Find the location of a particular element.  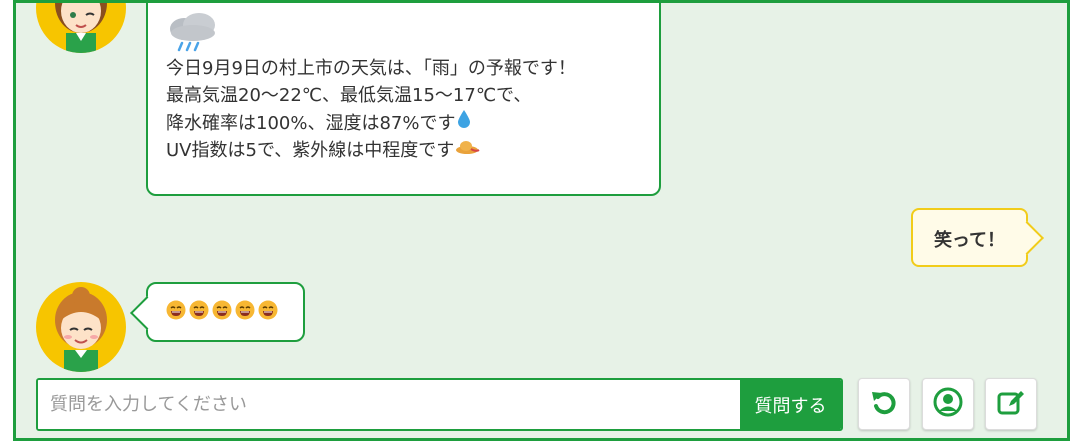

water-drop-icon is located at coordinates (464, 123).